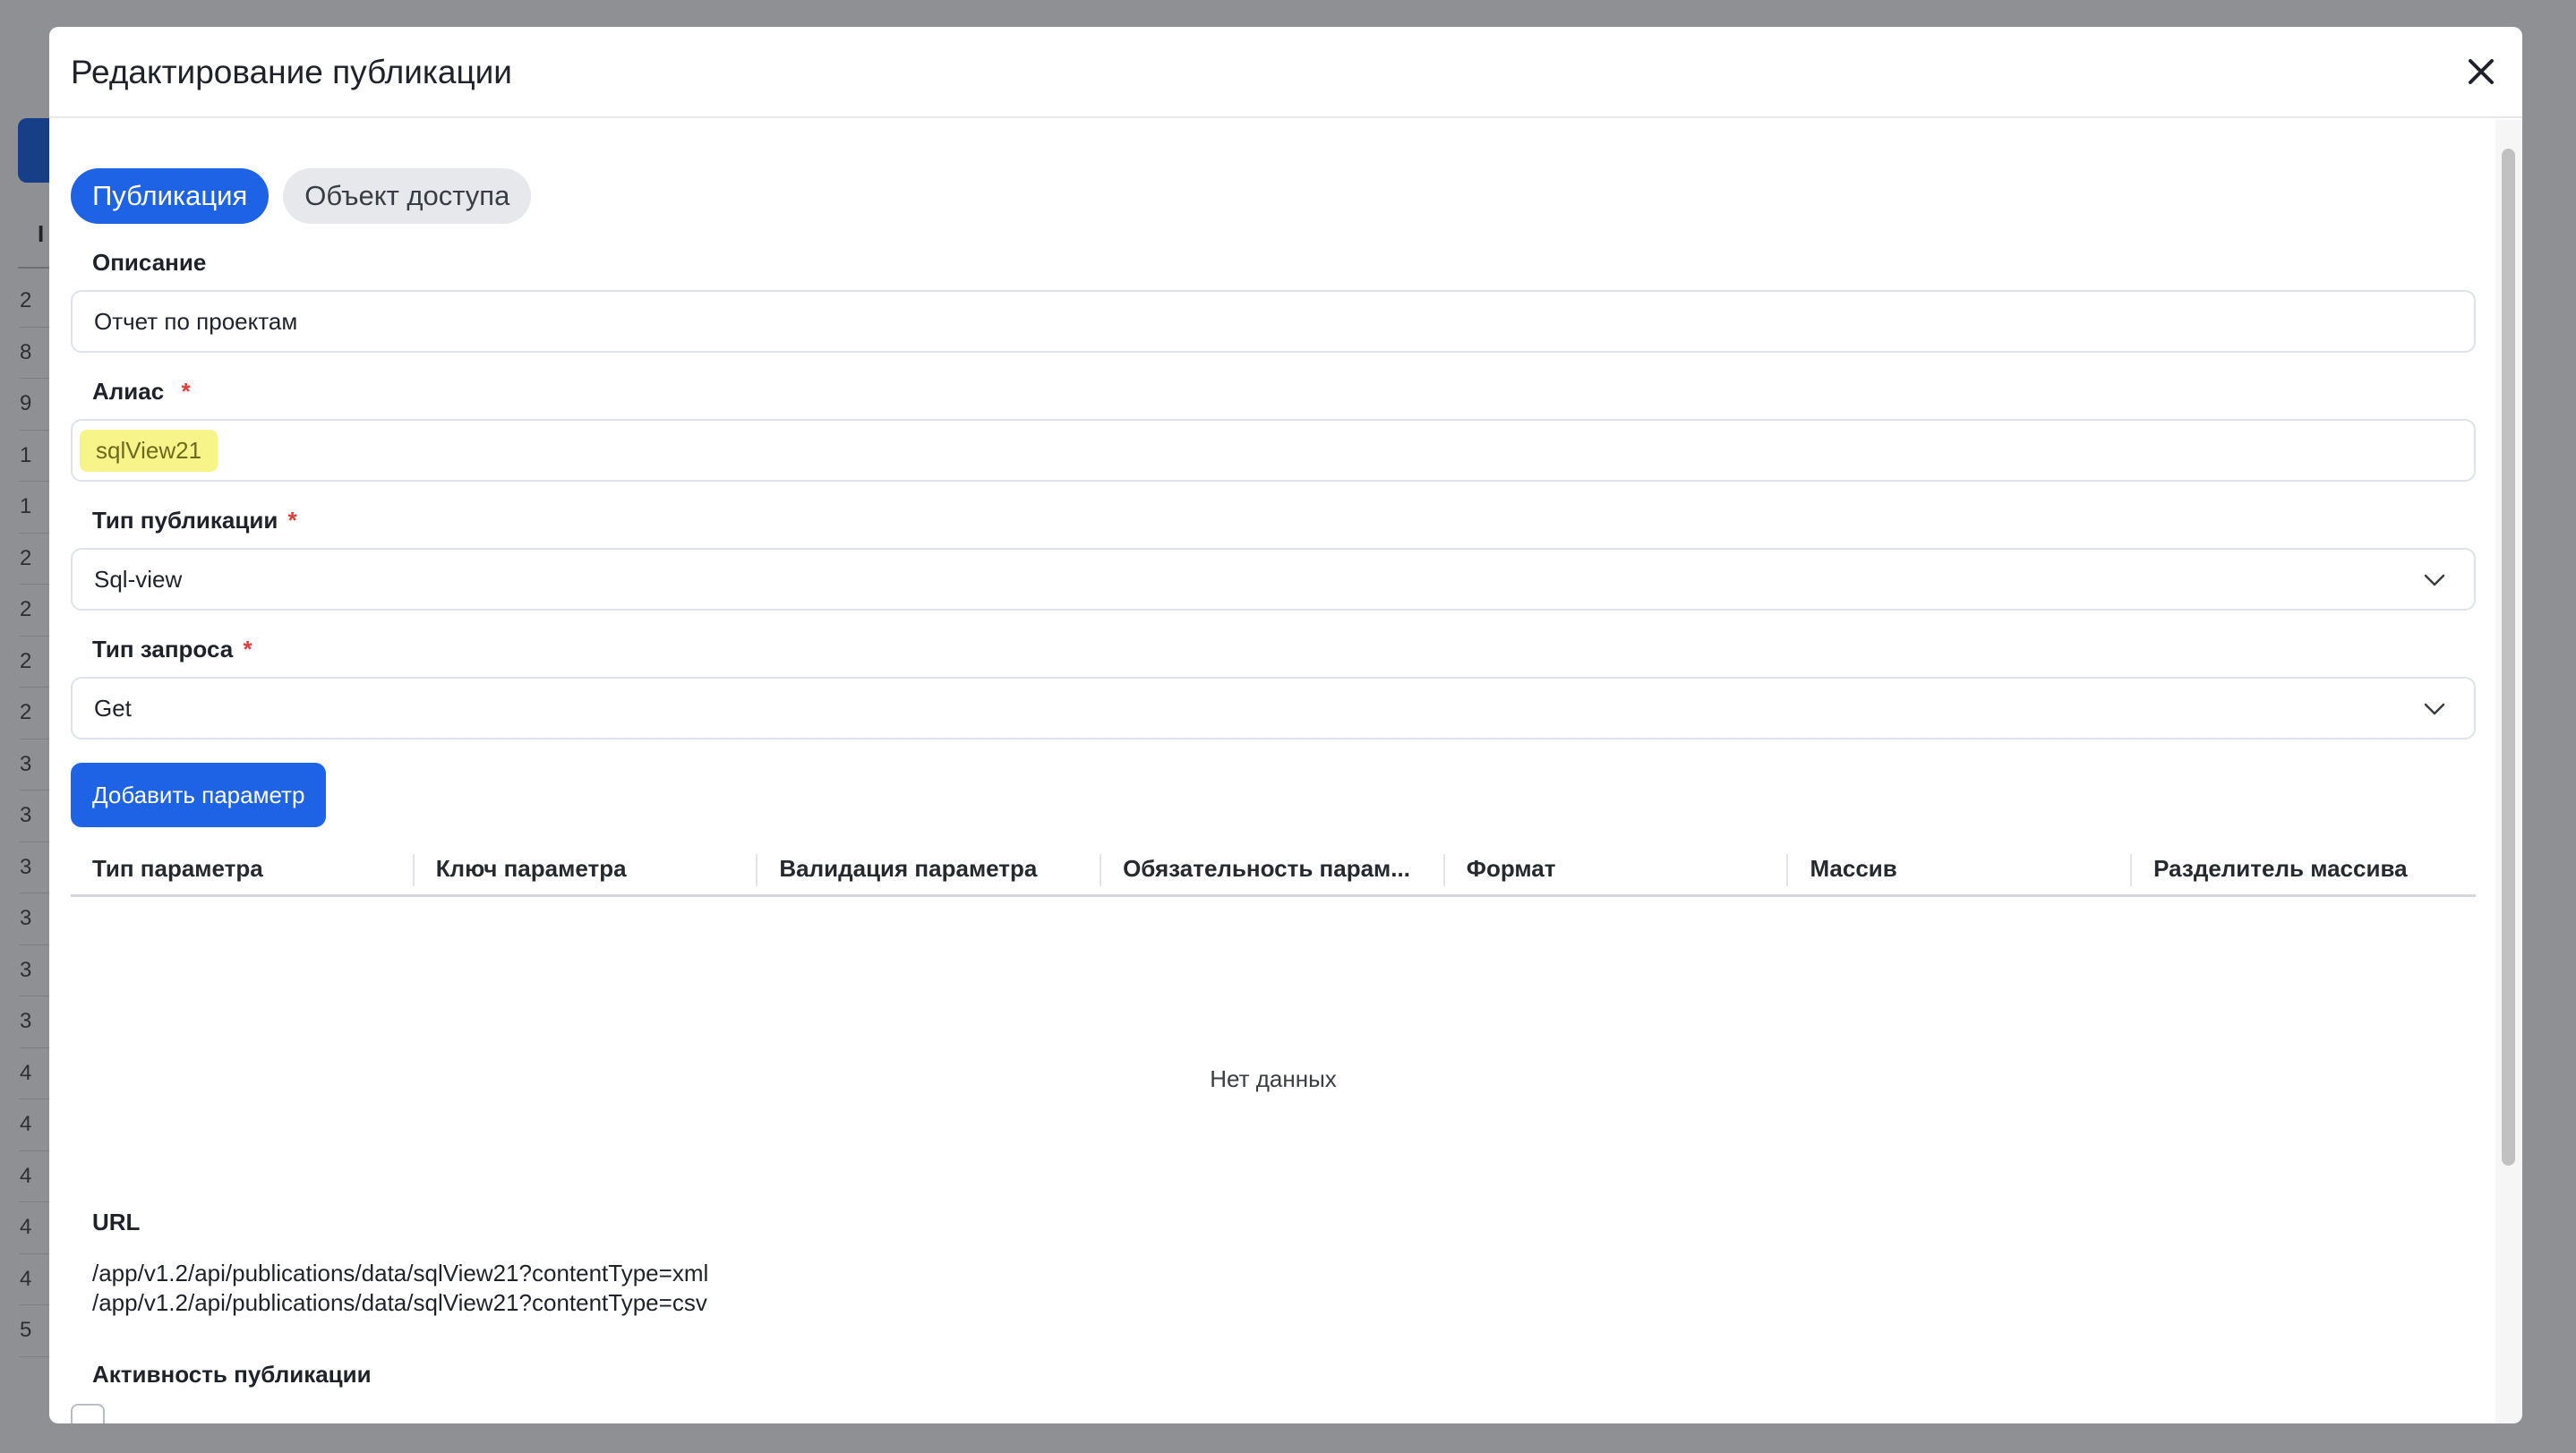  What do you see at coordinates (1274, 579) in the screenshot?
I see `publication-type-select: Sql-view` at bounding box center [1274, 579].